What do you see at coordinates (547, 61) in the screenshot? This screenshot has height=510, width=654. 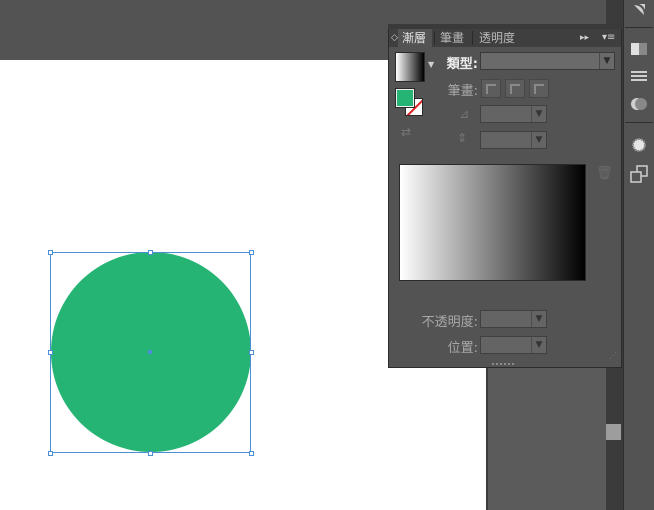 I see `type-dropdown: ▼` at bounding box center [547, 61].